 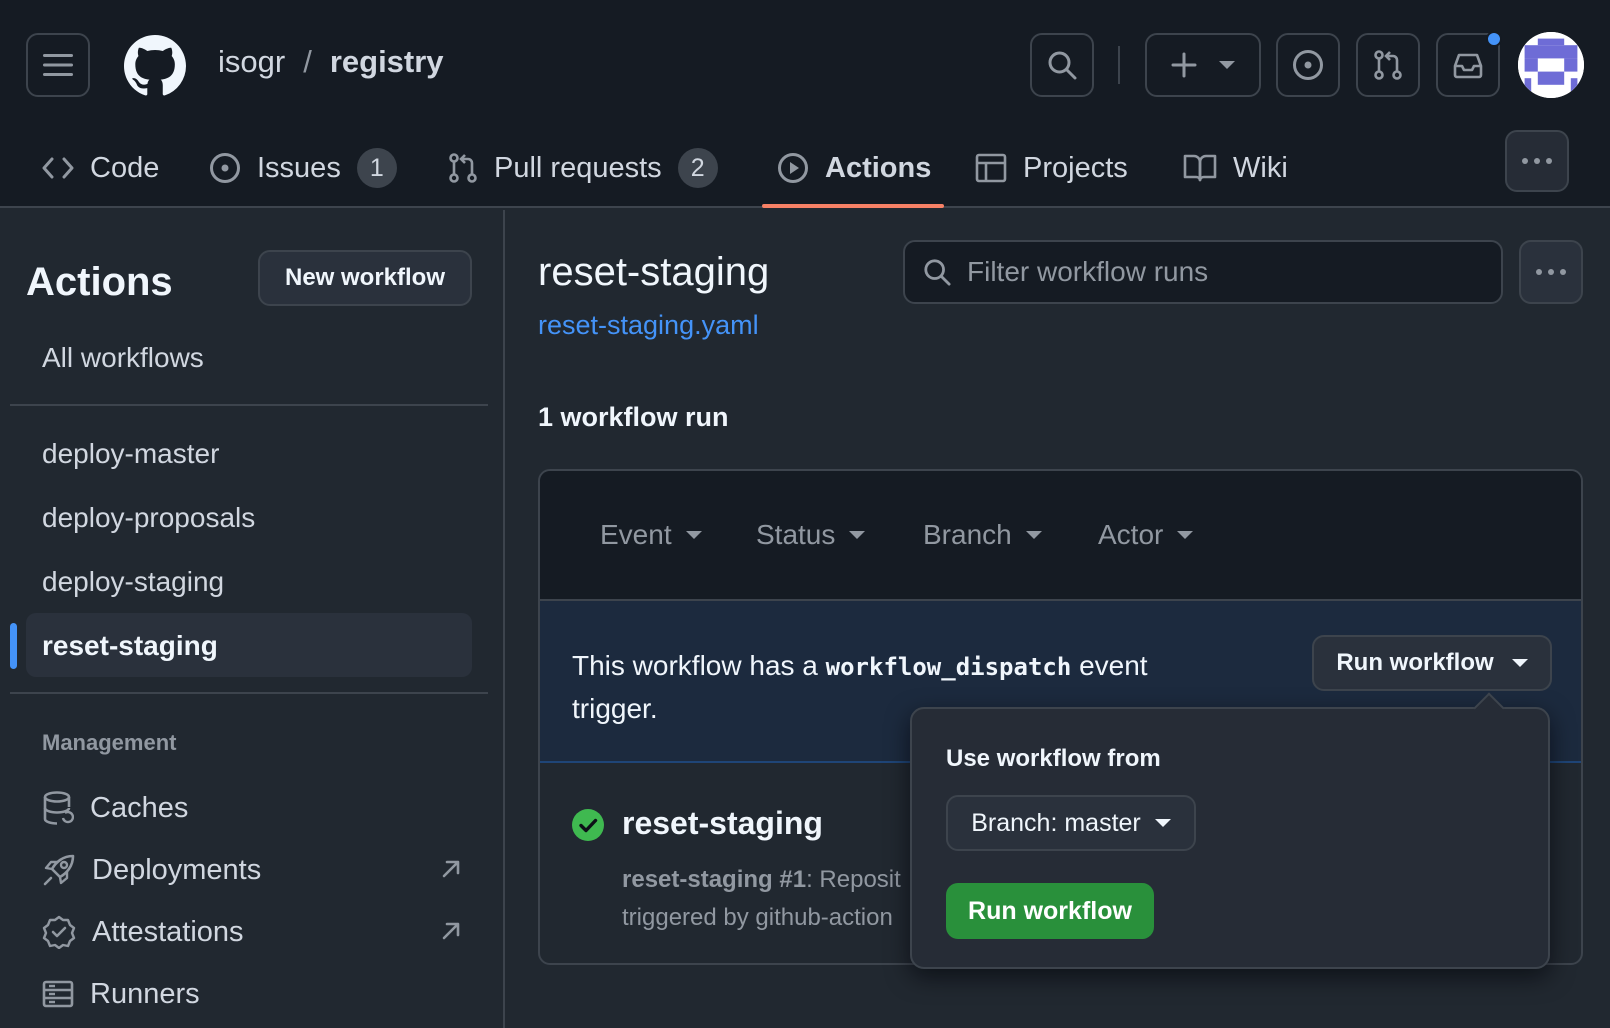 What do you see at coordinates (1056, 822) in the screenshot?
I see `branch-select-label: Branch: master` at bounding box center [1056, 822].